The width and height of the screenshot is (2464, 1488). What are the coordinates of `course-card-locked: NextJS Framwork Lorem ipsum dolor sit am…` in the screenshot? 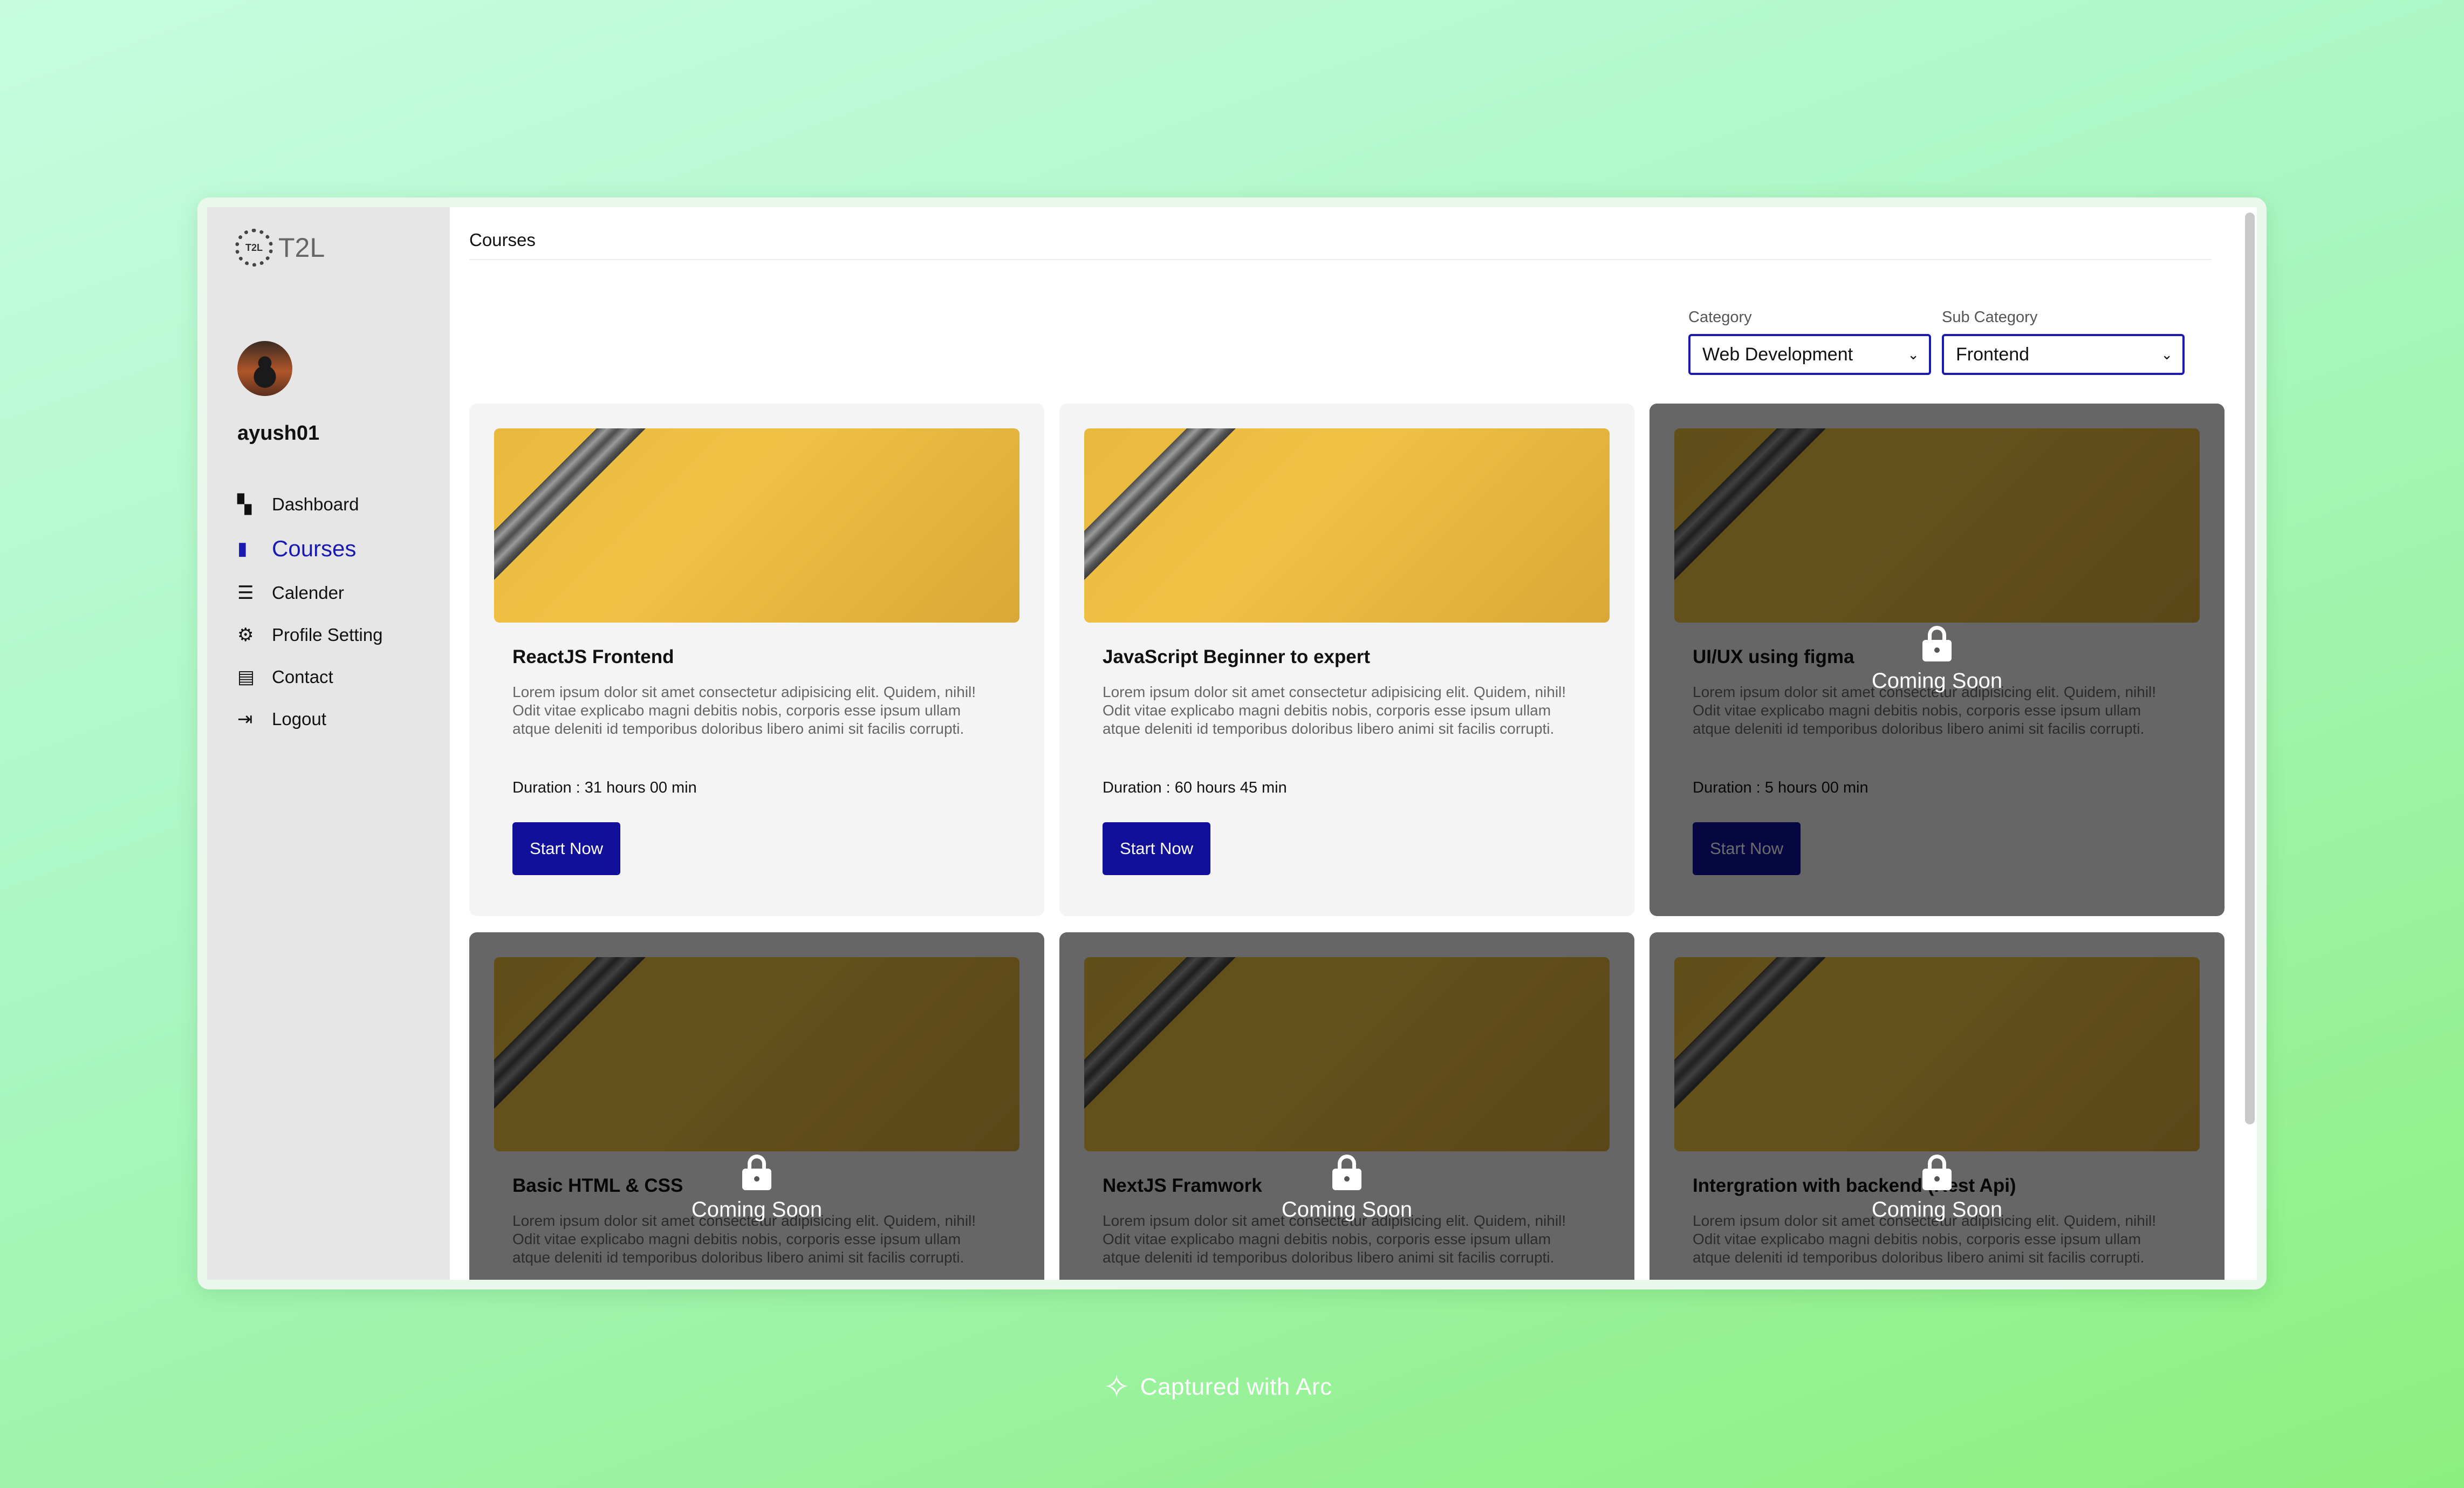 It's located at (1346, 1106).